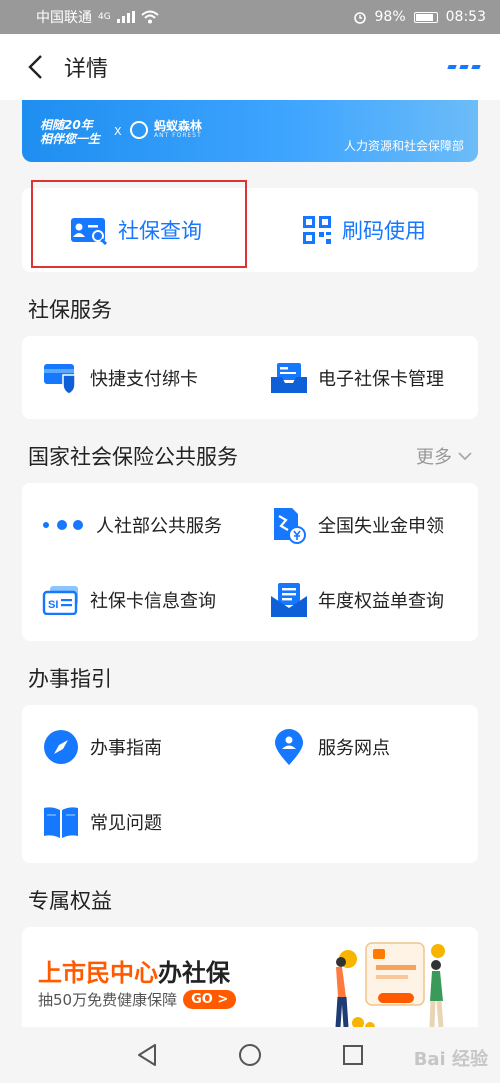 This screenshot has width=500, height=1083. I want to click on recents-square-icon, so click(353, 1055).